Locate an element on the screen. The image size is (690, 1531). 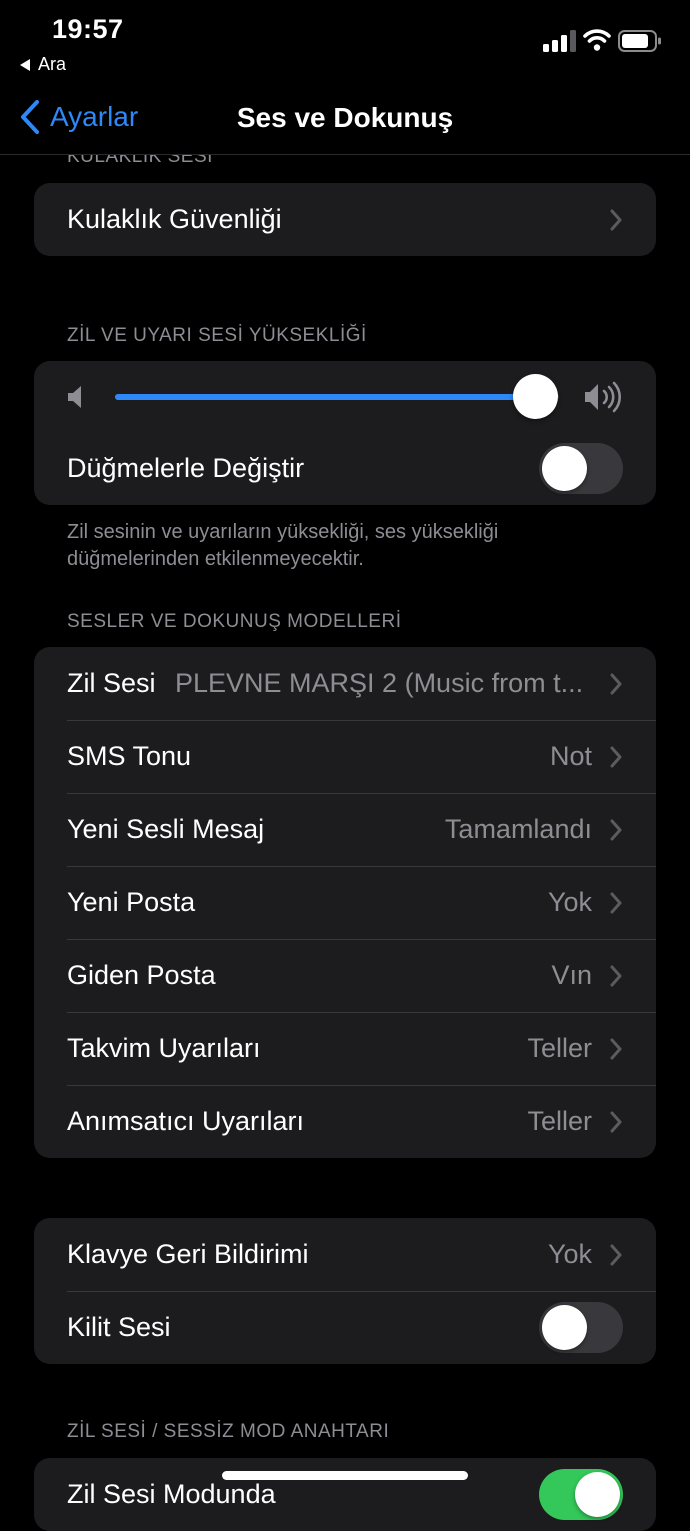
sound-row-label: Anımsatıcı Uyarıları is located at coordinates (186, 1121).